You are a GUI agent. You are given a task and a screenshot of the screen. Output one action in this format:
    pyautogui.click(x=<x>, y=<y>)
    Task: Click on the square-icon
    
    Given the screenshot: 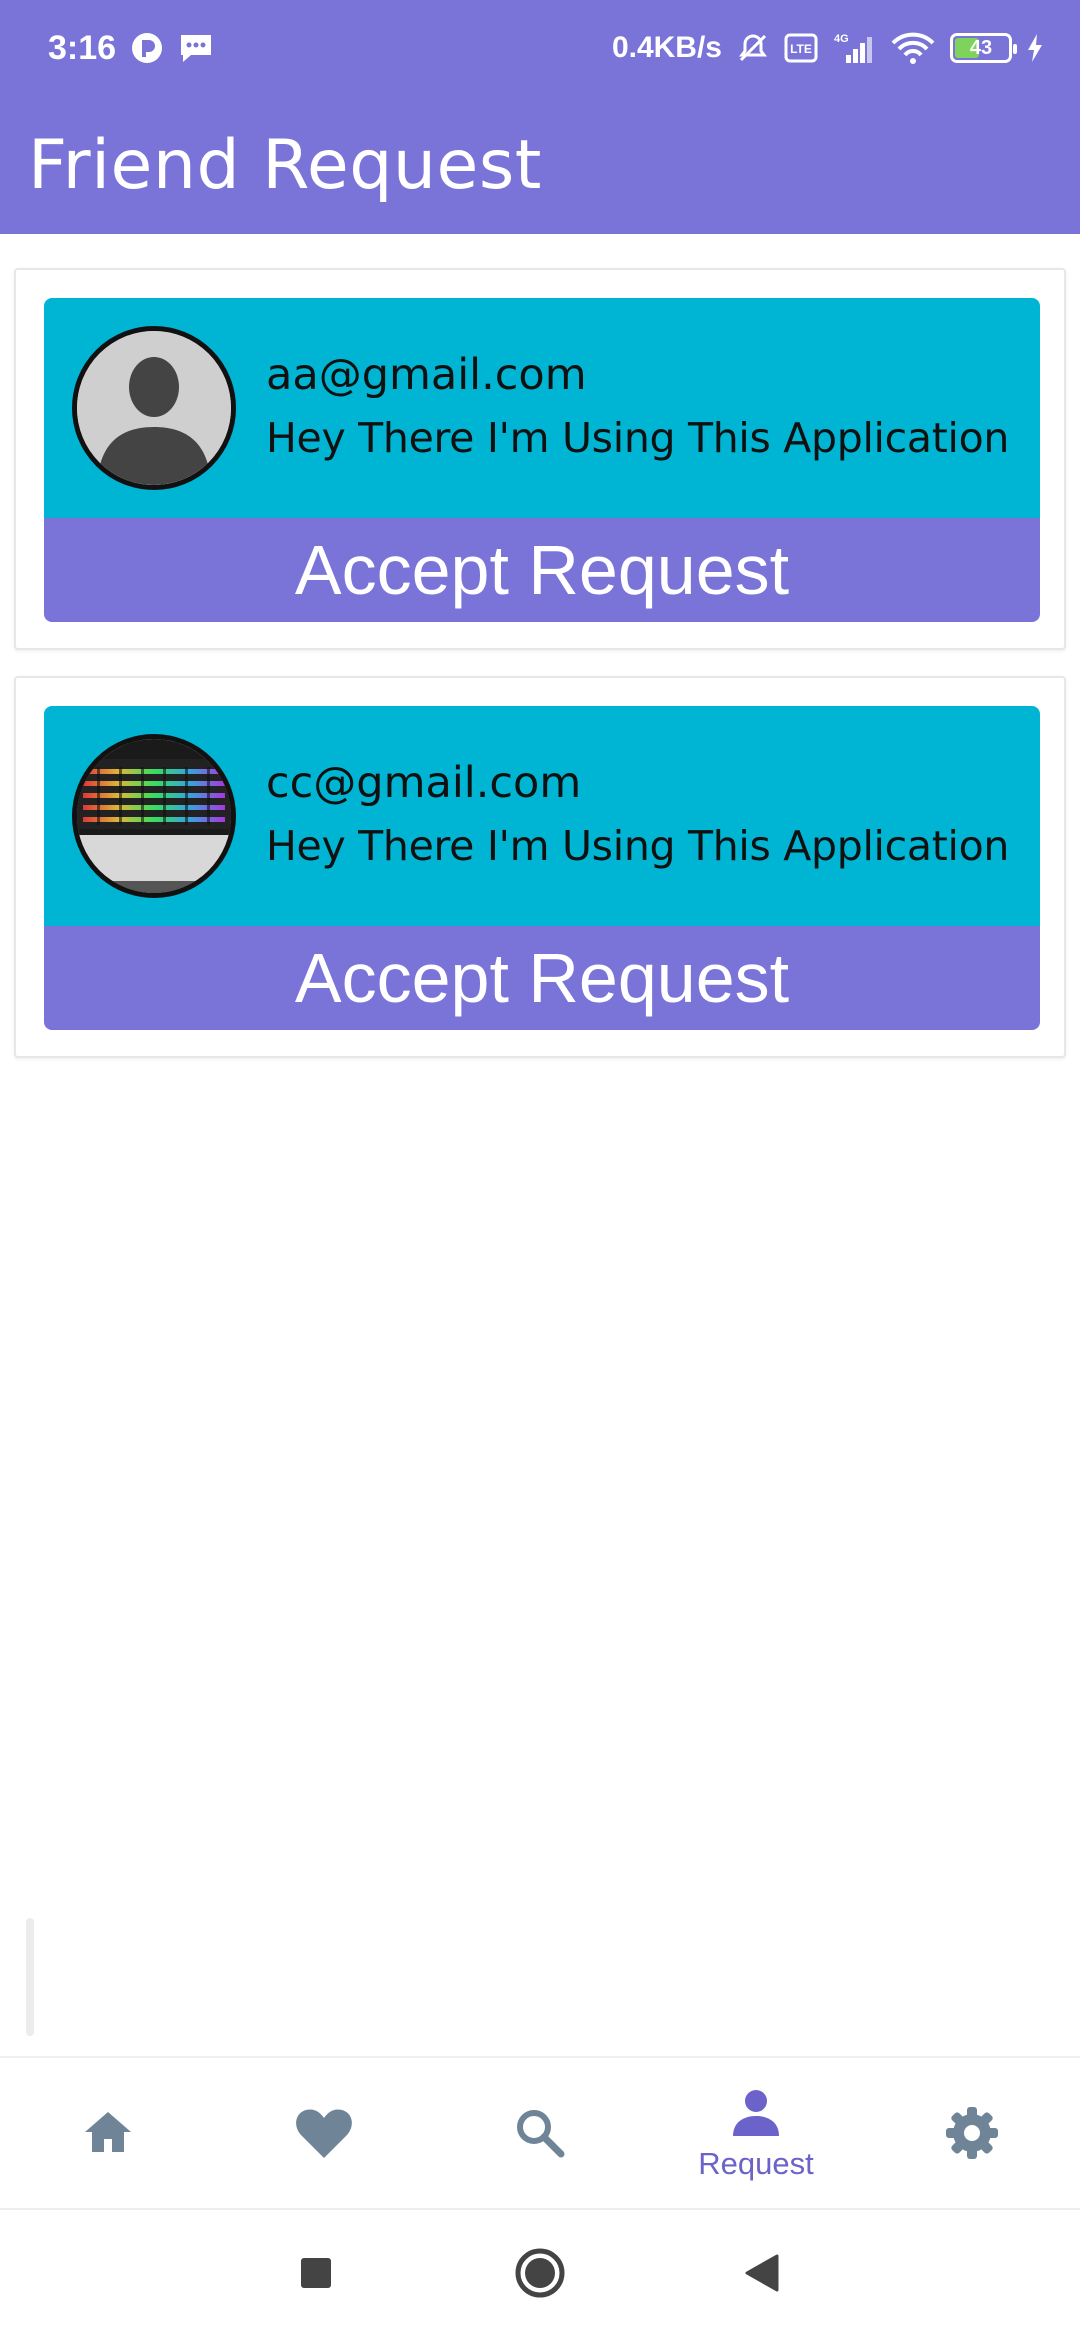 What is the action you would take?
    pyautogui.click(x=316, y=2275)
    